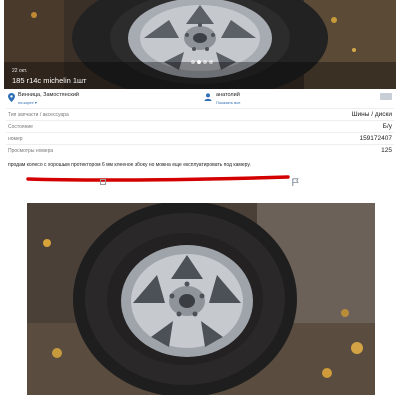  What do you see at coordinates (372, 114) in the screenshot?
I see `attribute-value: Шины / диски` at bounding box center [372, 114].